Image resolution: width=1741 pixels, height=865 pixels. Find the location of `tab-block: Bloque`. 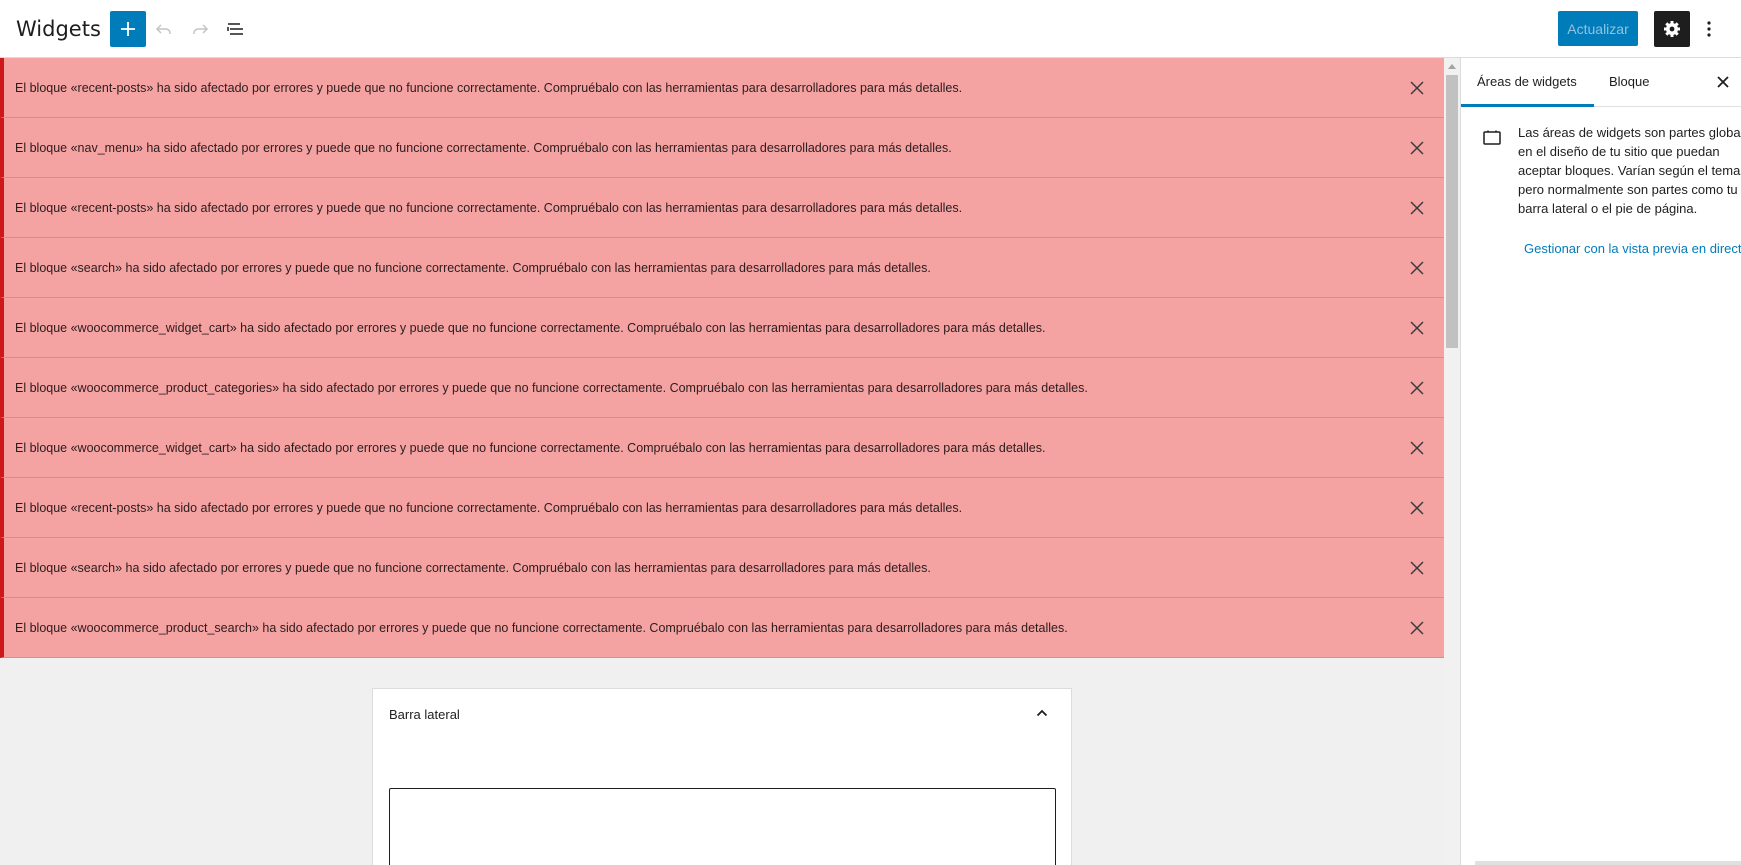

tab-block: Bloque is located at coordinates (1629, 82).